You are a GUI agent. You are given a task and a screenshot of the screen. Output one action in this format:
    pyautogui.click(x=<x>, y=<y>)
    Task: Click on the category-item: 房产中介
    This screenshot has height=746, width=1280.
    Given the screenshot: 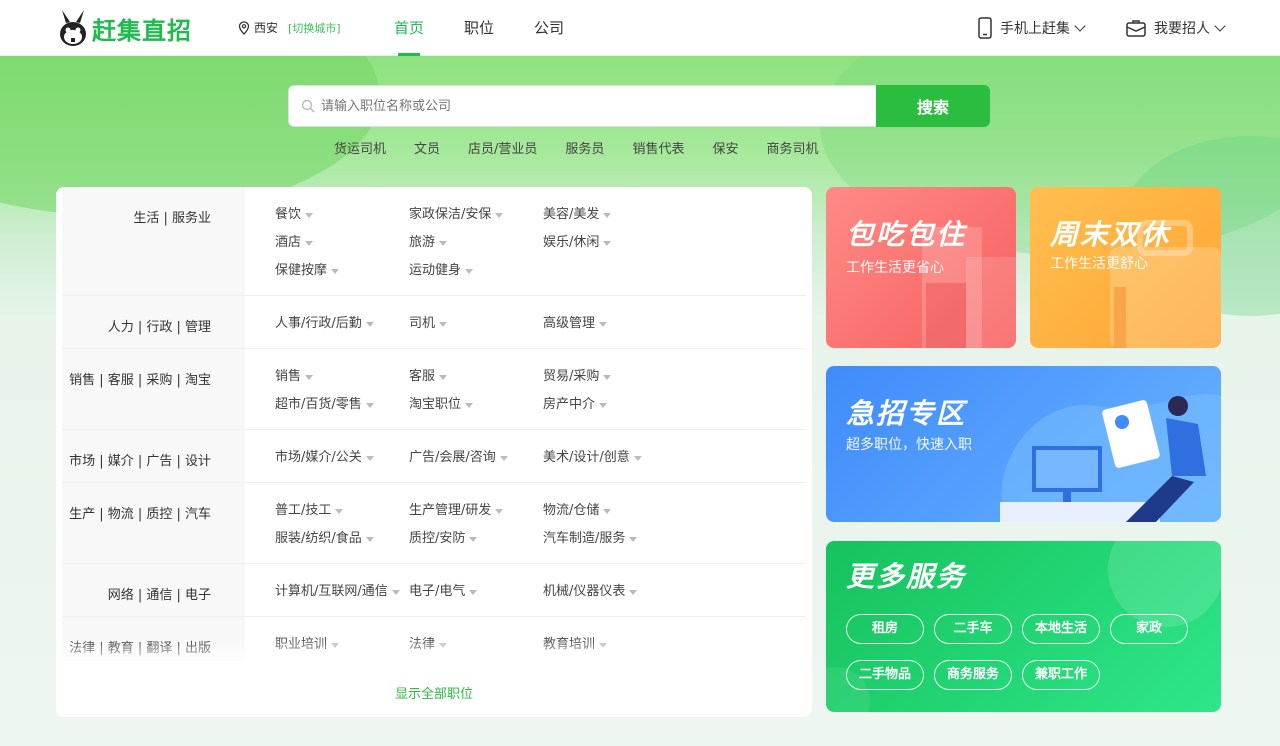 What is the action you would take?
    pyautogui.click(x=610, y=405)
    